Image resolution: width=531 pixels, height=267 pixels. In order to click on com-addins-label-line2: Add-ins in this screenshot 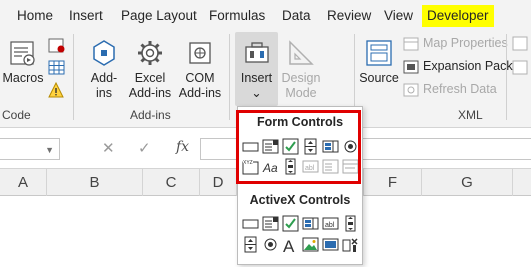, I will do `click(200, 93)`.